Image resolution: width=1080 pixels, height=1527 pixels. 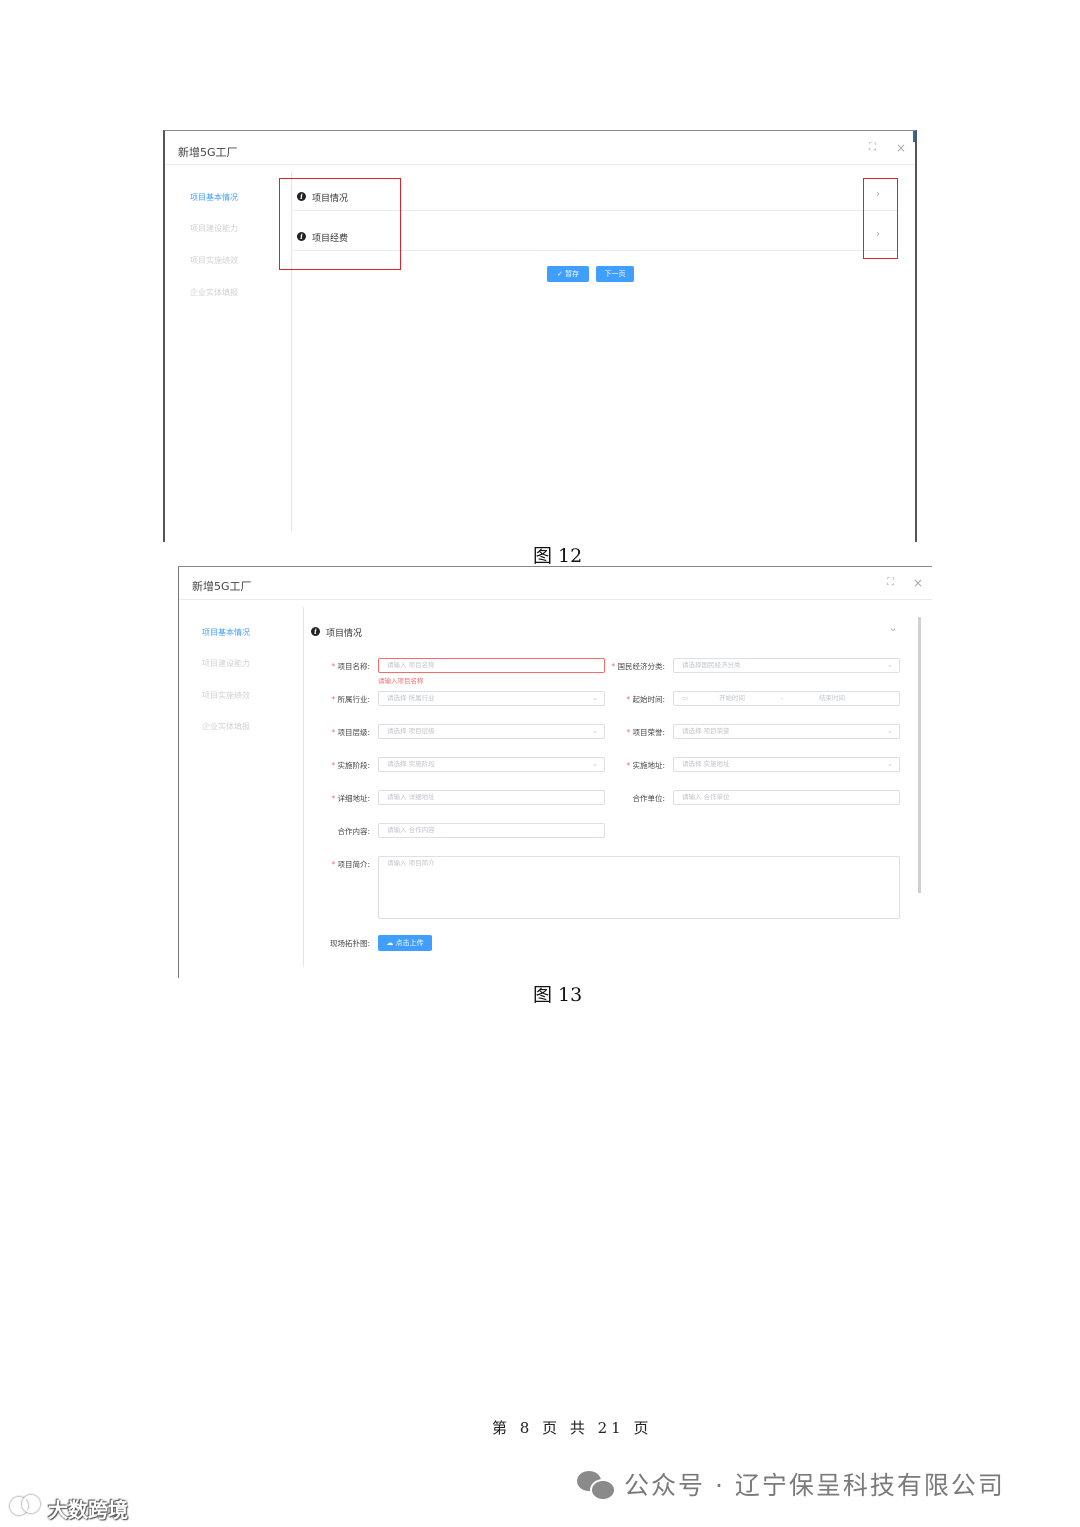 I want to click on save-draft-button: ✓ 暂存, so click(x=568, y=274).